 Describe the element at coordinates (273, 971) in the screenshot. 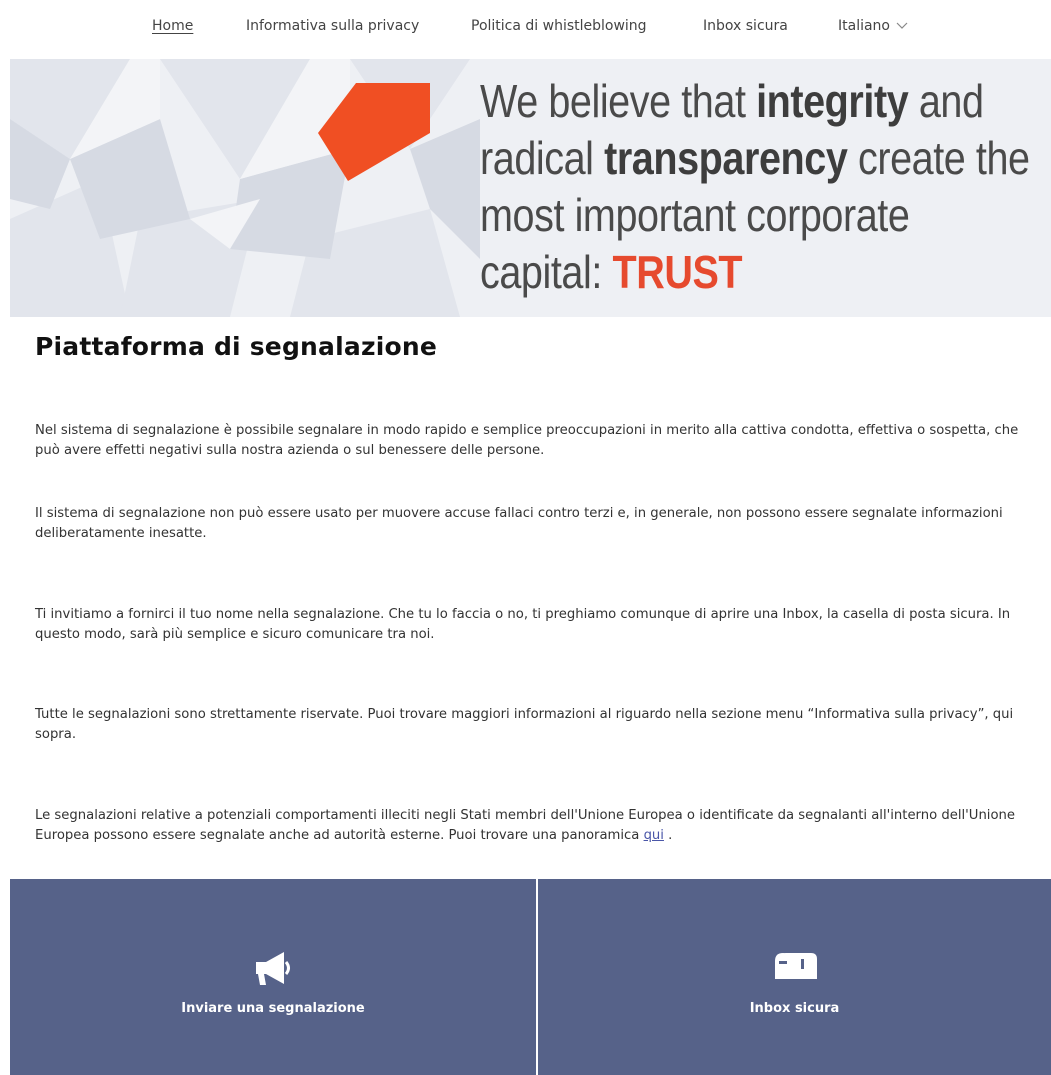

I see `megaphone-icon` at that location.